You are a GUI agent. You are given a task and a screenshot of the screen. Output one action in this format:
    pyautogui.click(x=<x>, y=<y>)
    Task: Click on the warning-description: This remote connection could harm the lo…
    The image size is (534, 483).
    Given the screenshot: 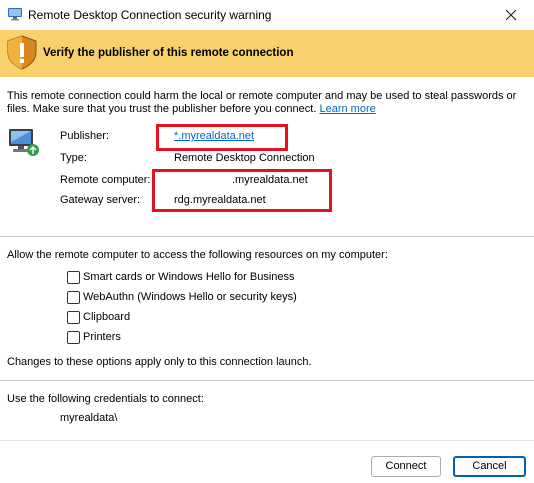 What is the action you would take?
    pyautogui.click(x=267, y=103)
    